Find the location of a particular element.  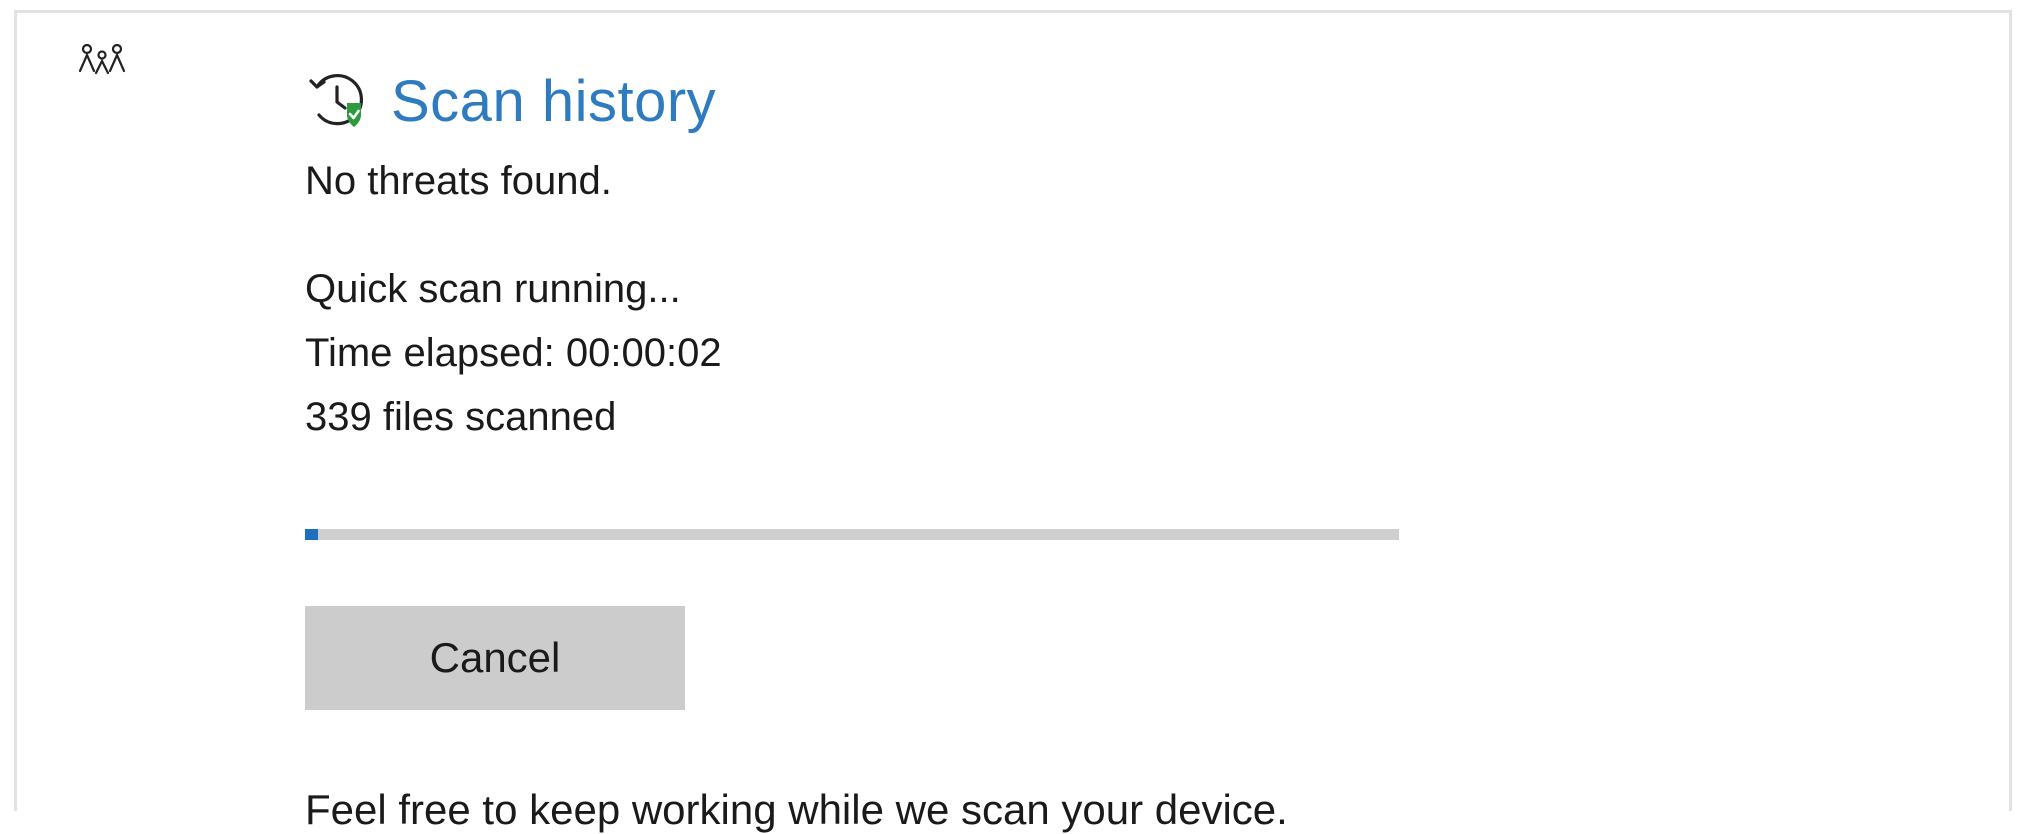

family-icon is located at coordinates (102, 59).